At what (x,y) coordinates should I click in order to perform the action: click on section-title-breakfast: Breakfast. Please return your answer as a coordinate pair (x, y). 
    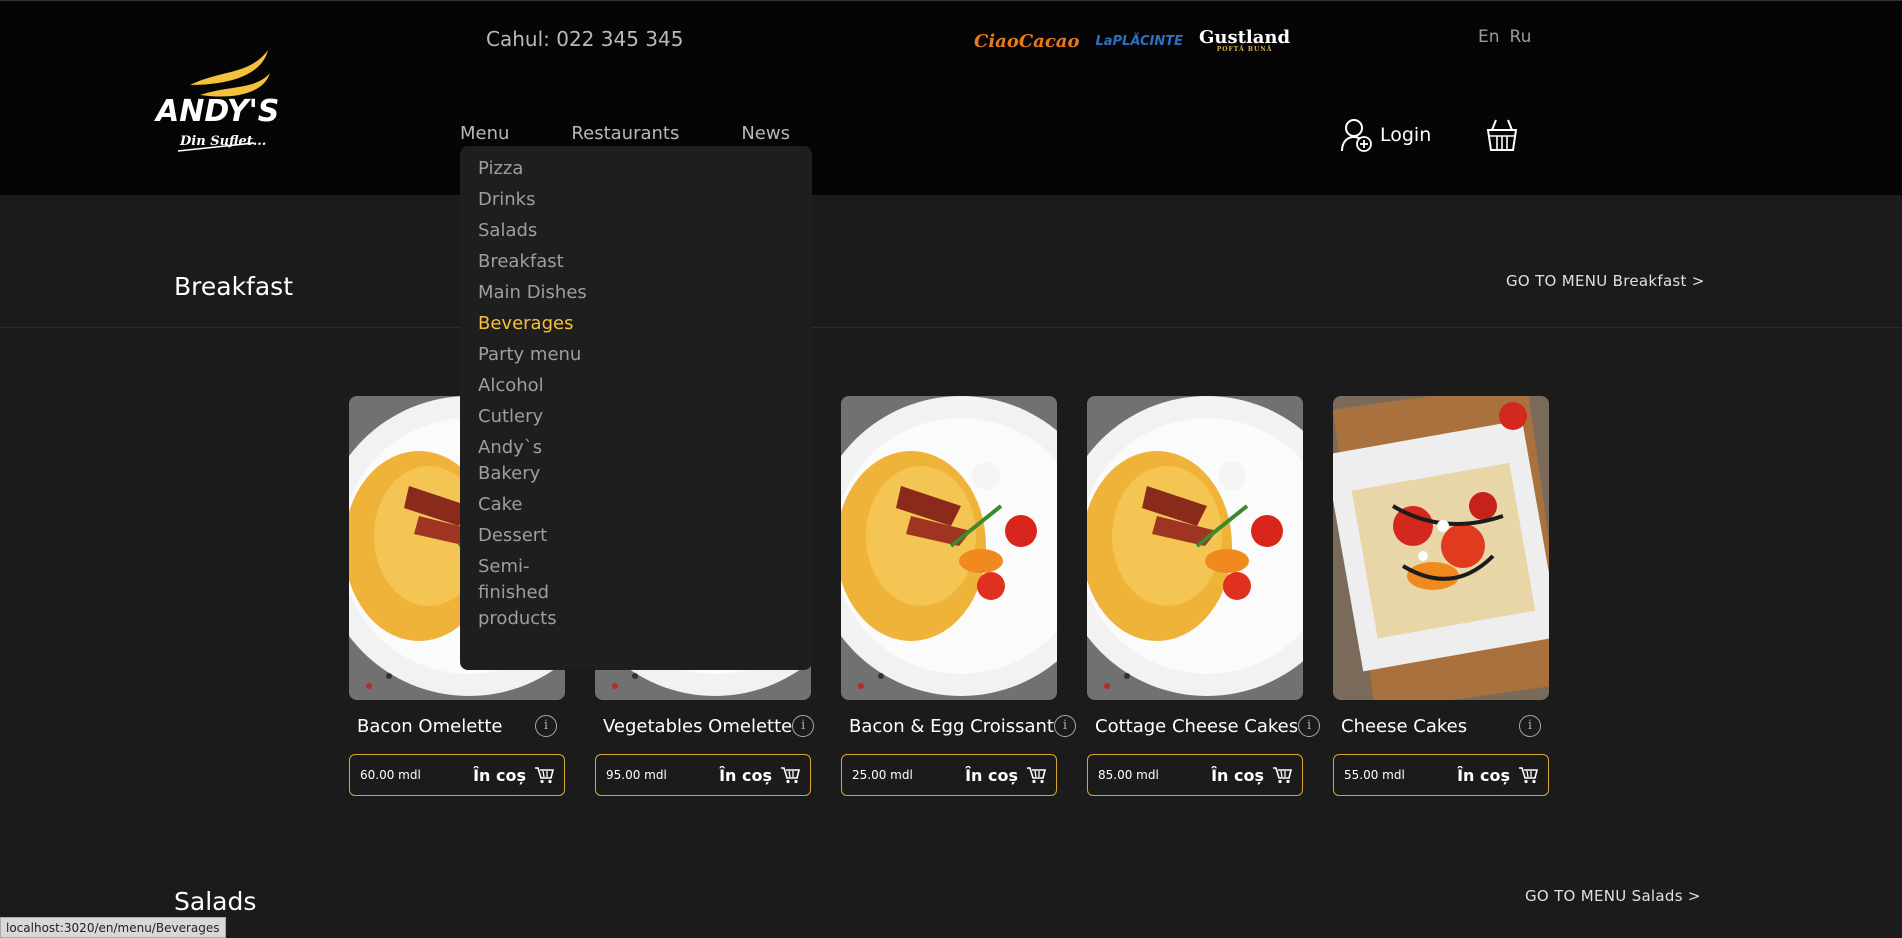
    Looking at the image, I should click on (234, 286).